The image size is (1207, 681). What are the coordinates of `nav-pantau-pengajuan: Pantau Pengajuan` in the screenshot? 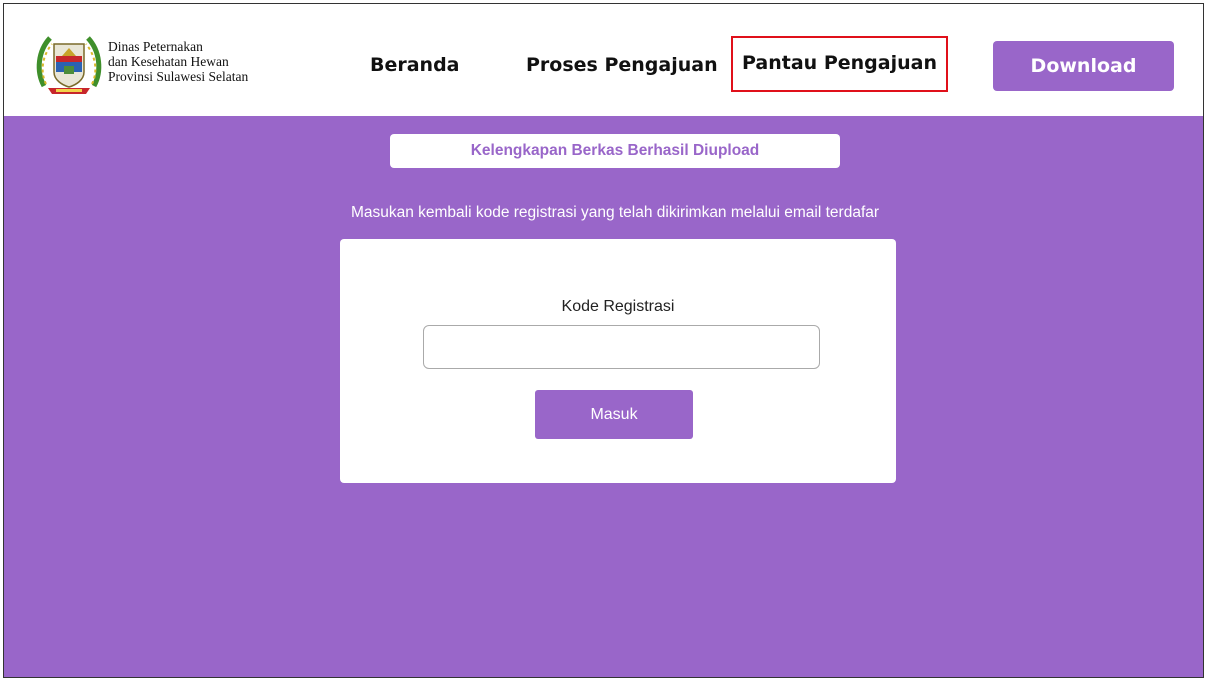 It's located at (839, 64).